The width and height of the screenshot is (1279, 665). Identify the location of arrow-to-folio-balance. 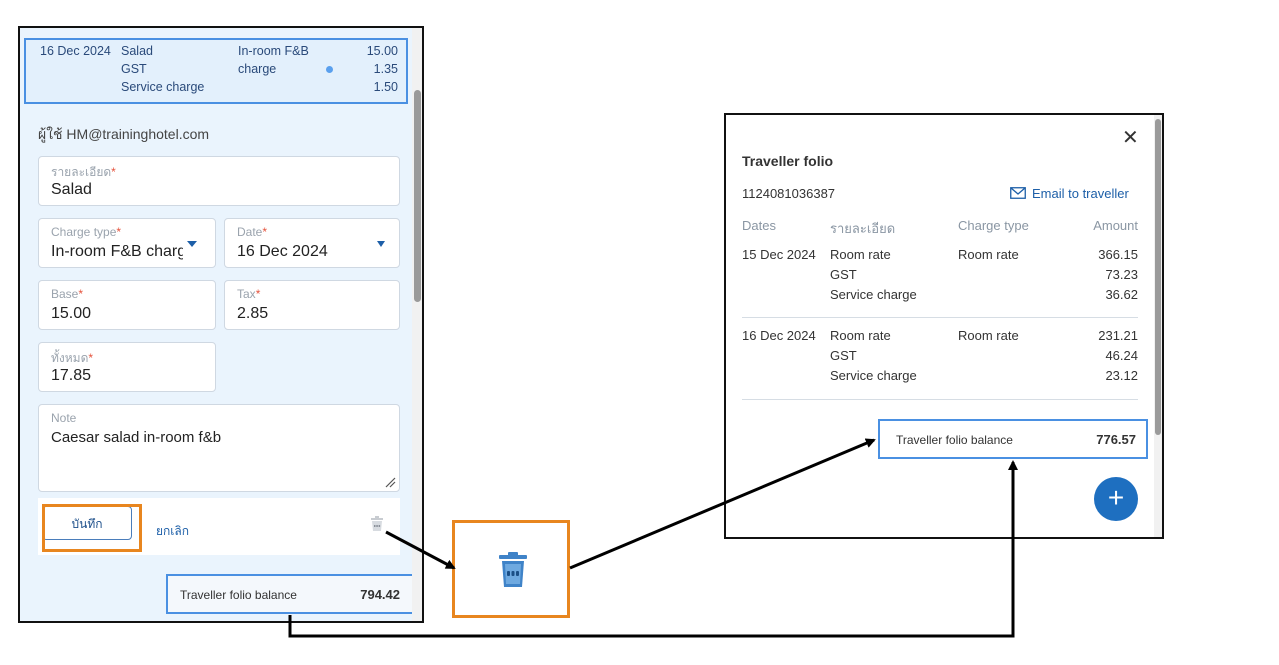
(722, 504).